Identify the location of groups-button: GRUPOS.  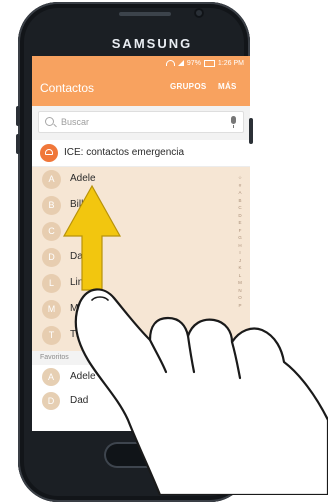
(188, 86).